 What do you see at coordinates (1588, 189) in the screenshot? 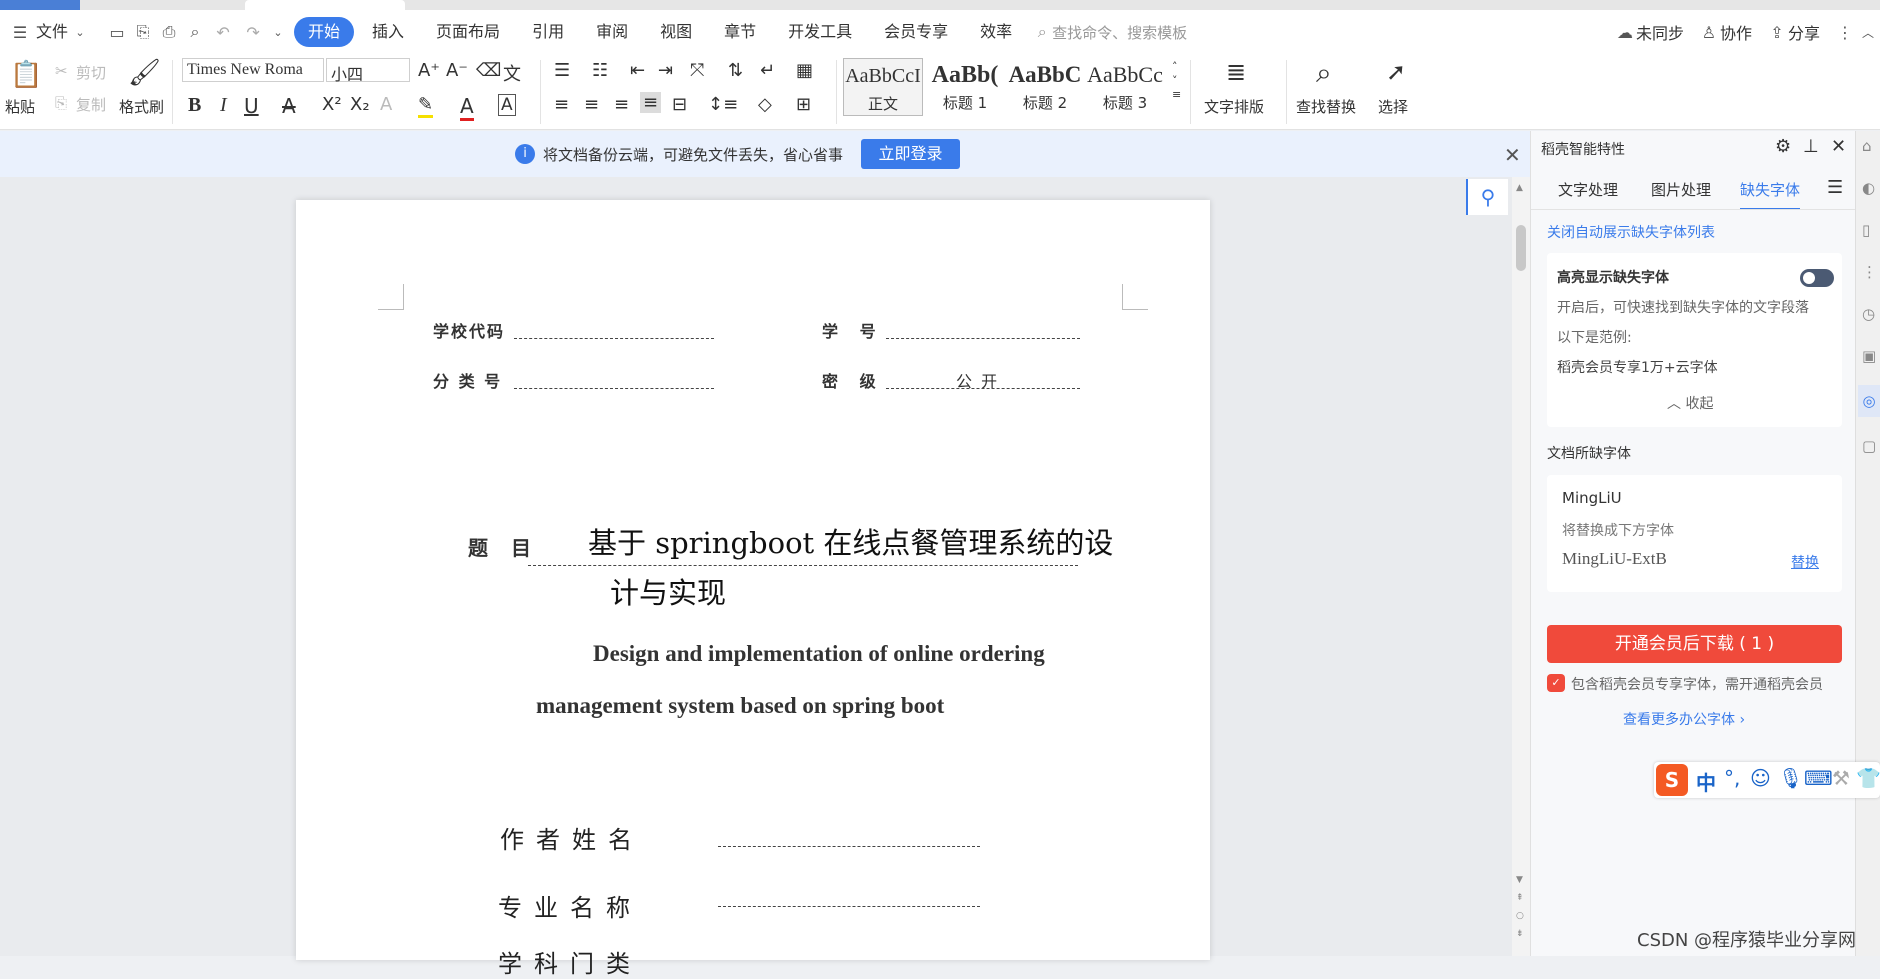
I see `tab-text-processing: 文字处理` at bounding box center [1588, 189].